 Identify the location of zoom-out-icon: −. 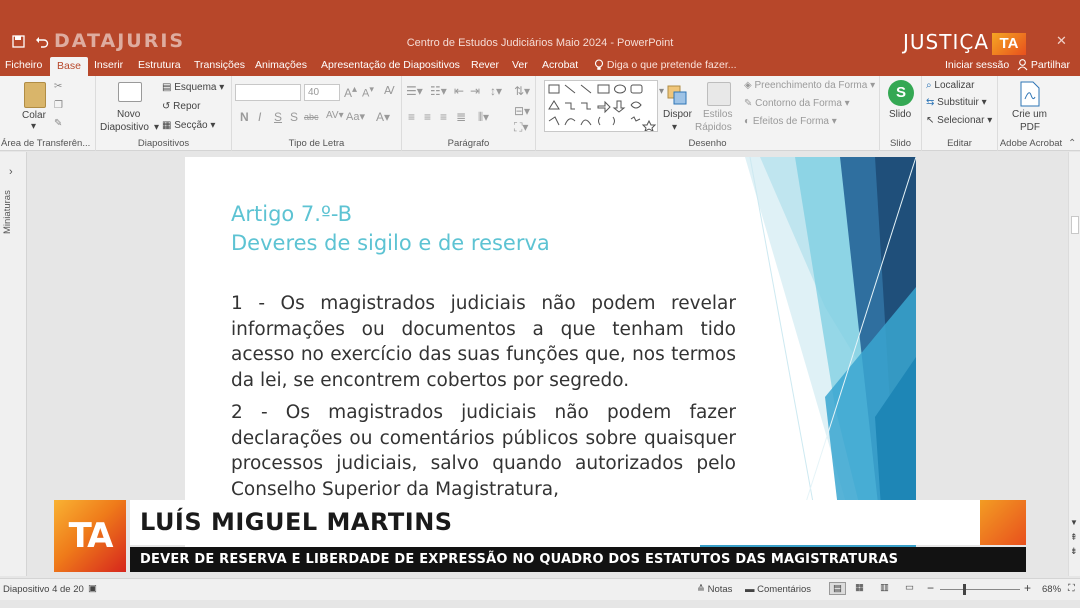
(930, 588).